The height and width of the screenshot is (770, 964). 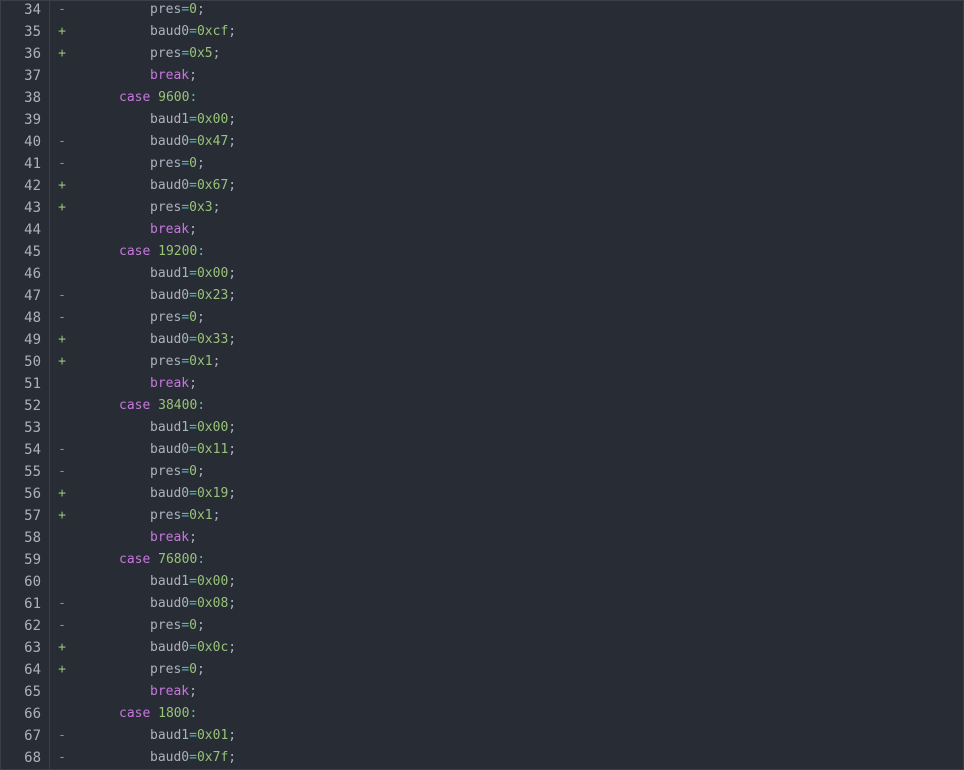 I want to click on line-gutter: 56, so click(x=25, y=494).